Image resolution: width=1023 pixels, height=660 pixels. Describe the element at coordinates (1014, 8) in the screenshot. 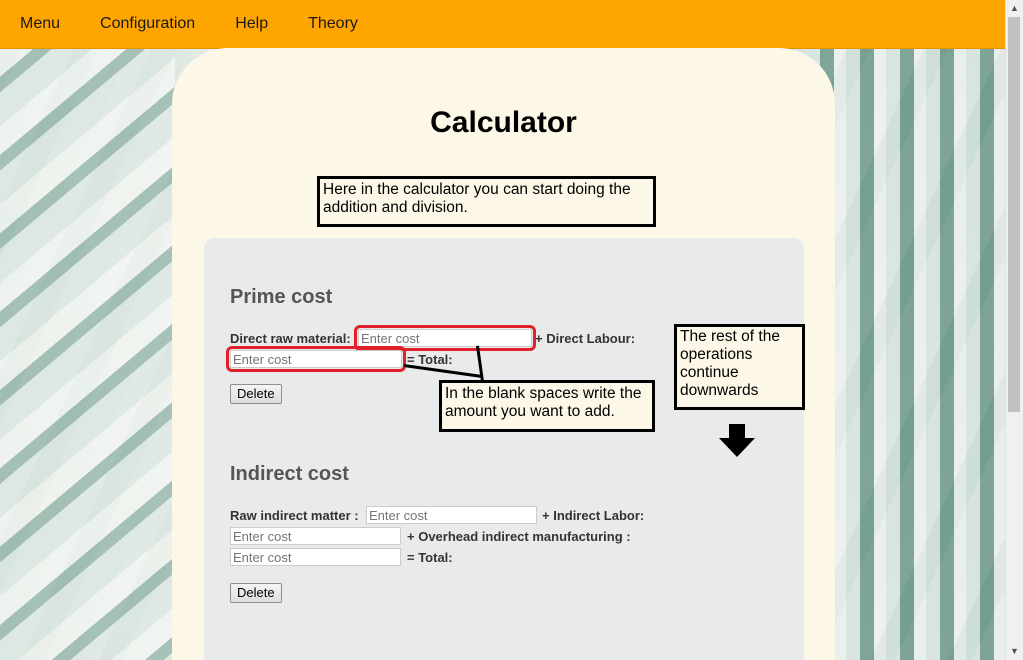

I see `scroll-up-icon: ▲` at that location.